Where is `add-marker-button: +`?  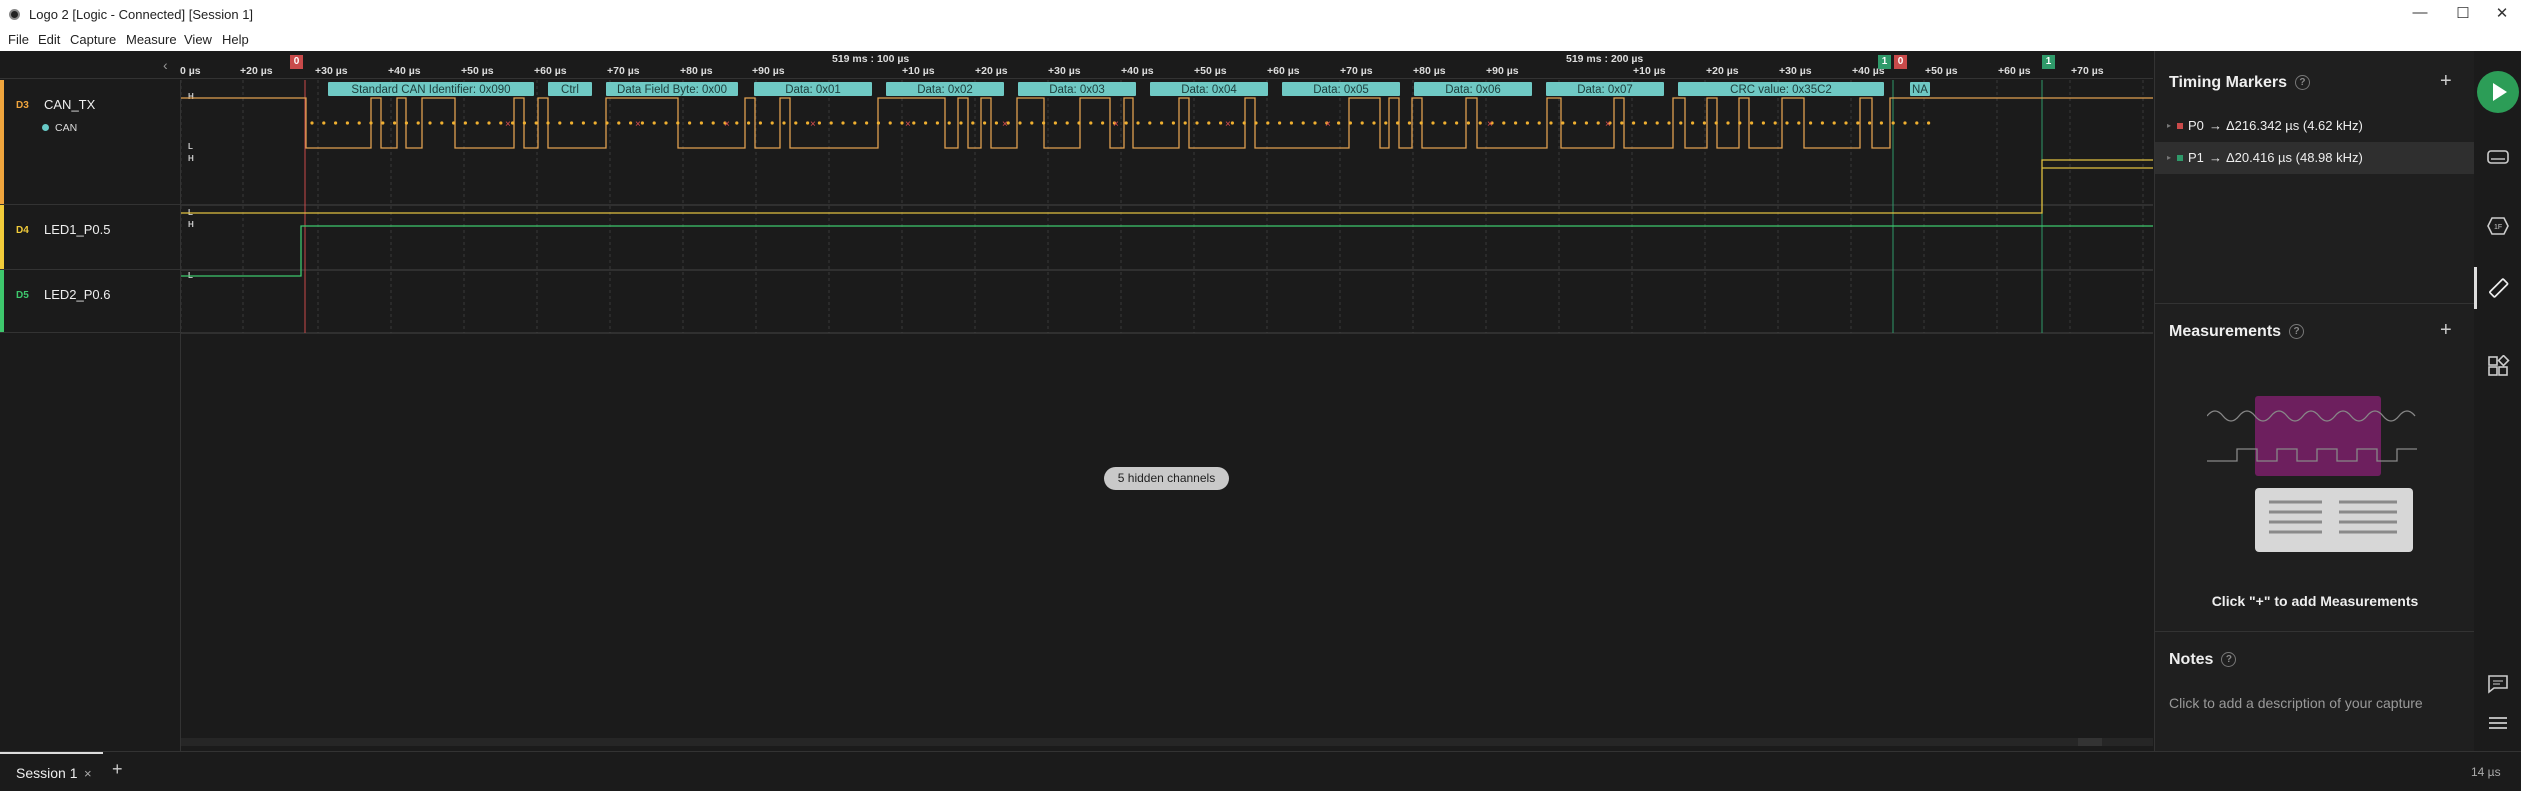 add-marker-button: + is located at coordinates (2446, 81).